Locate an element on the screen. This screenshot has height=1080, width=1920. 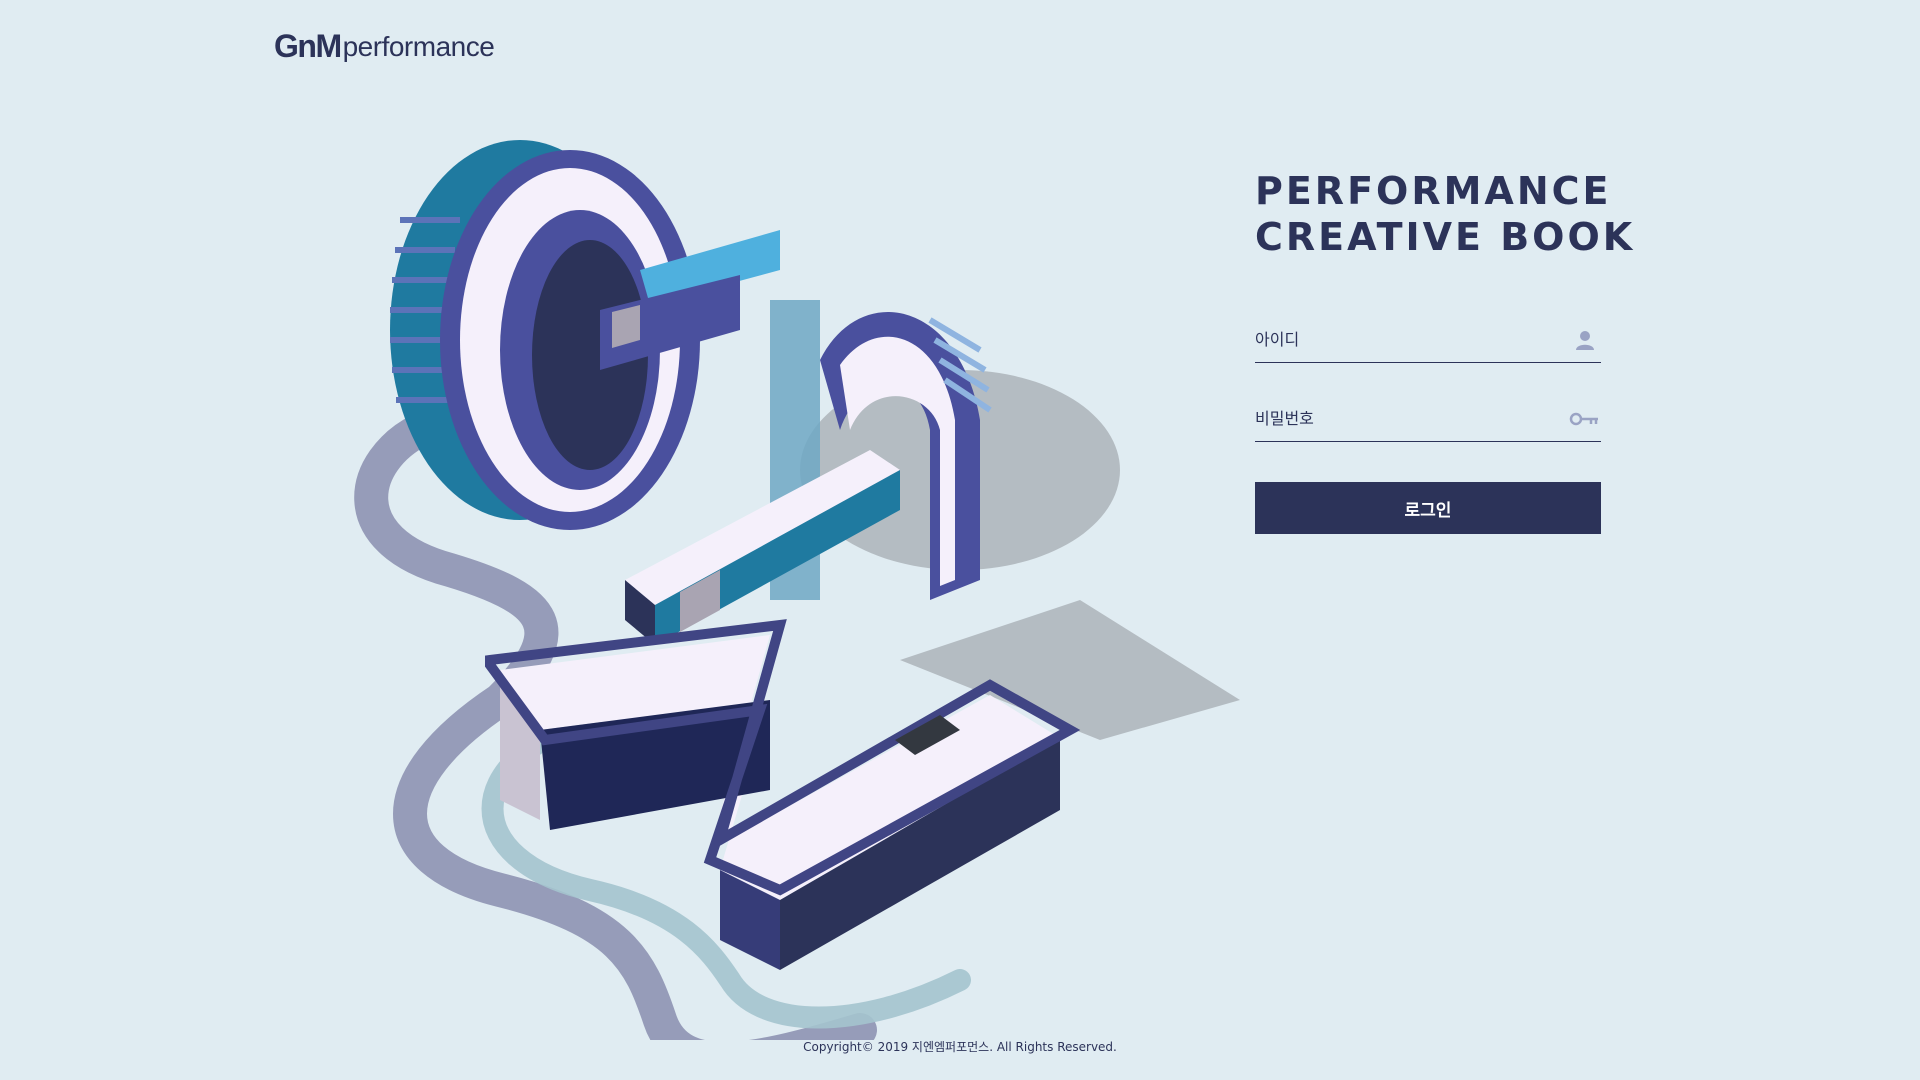
id-input is located at coordinates (1405, 339).